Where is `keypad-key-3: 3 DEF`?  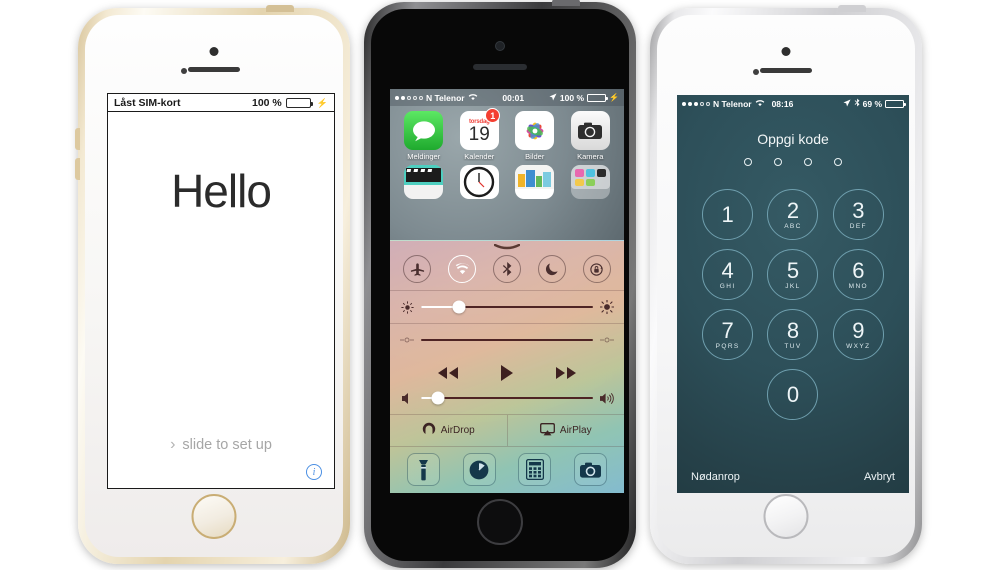 keypad-key-3: 3 DEF is located at coordinates (858, 214).